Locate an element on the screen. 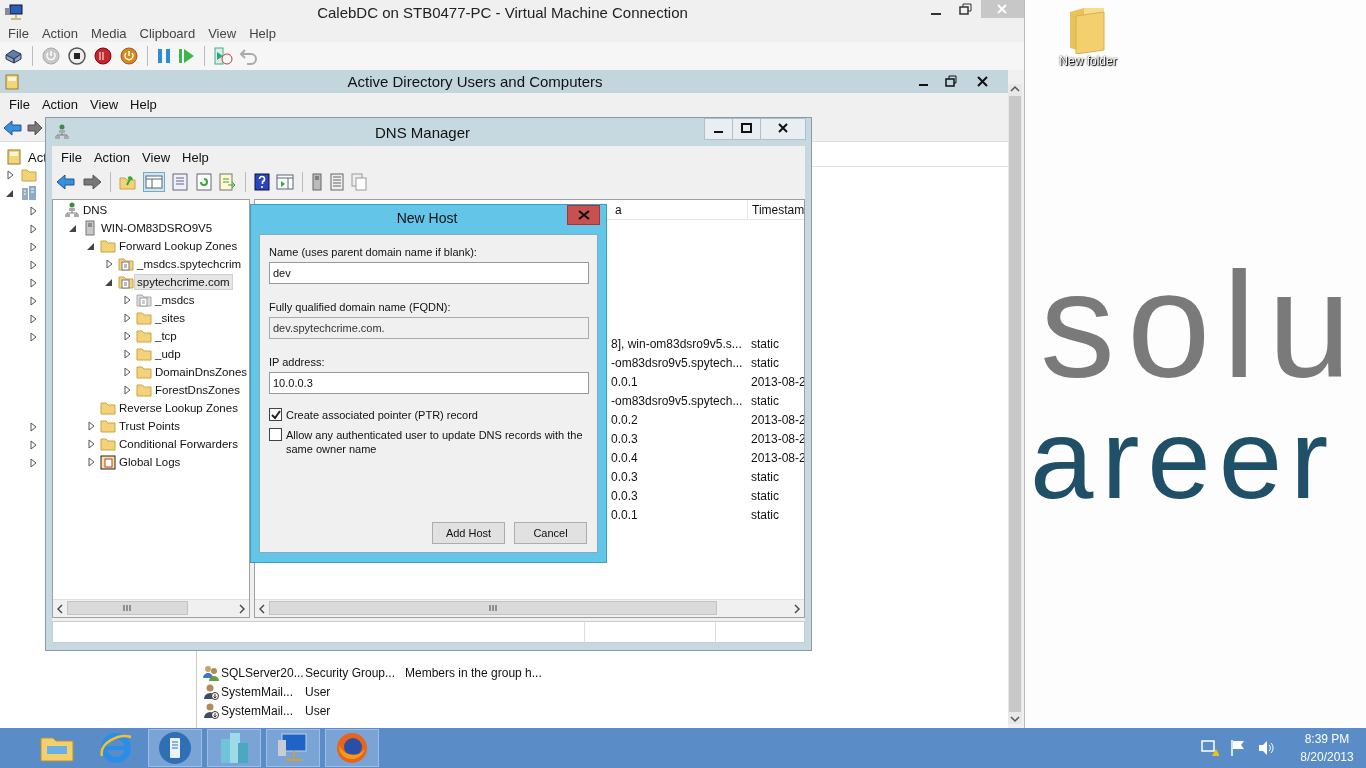 The height and width of the screenshot is (768, 1366). speaker-icon is located at coordinates (1266, 748).